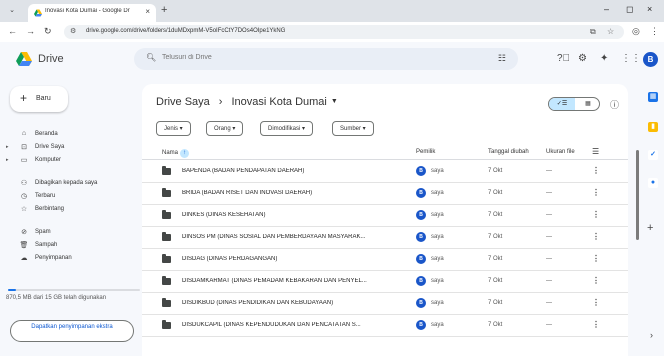 Image resolution: width=664 pixels, height=356 pixels. Describe the element at coordinates (606, 9) in the screenshot. I see `minimize-icon: –` at that location.